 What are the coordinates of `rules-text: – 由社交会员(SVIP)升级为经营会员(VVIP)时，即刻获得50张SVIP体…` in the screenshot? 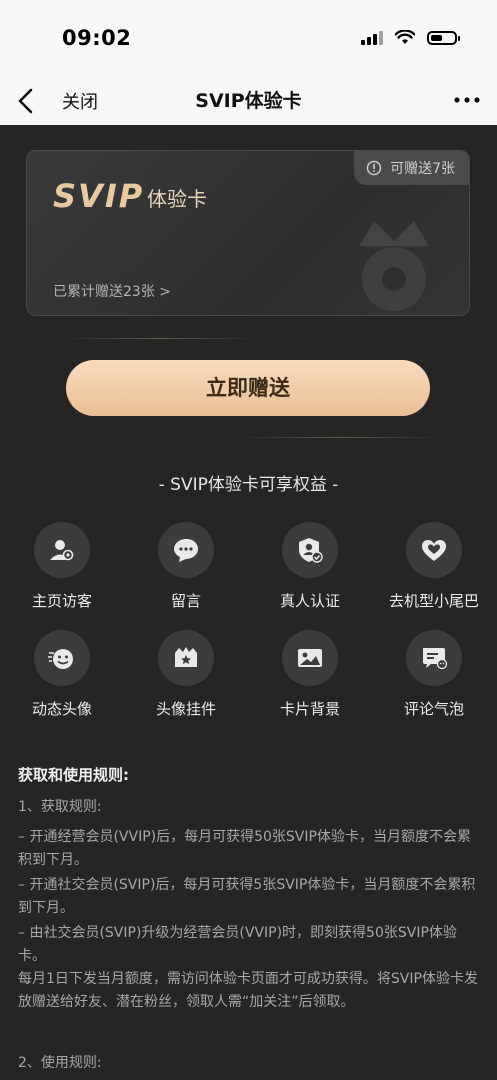 It's located at (237, 944).